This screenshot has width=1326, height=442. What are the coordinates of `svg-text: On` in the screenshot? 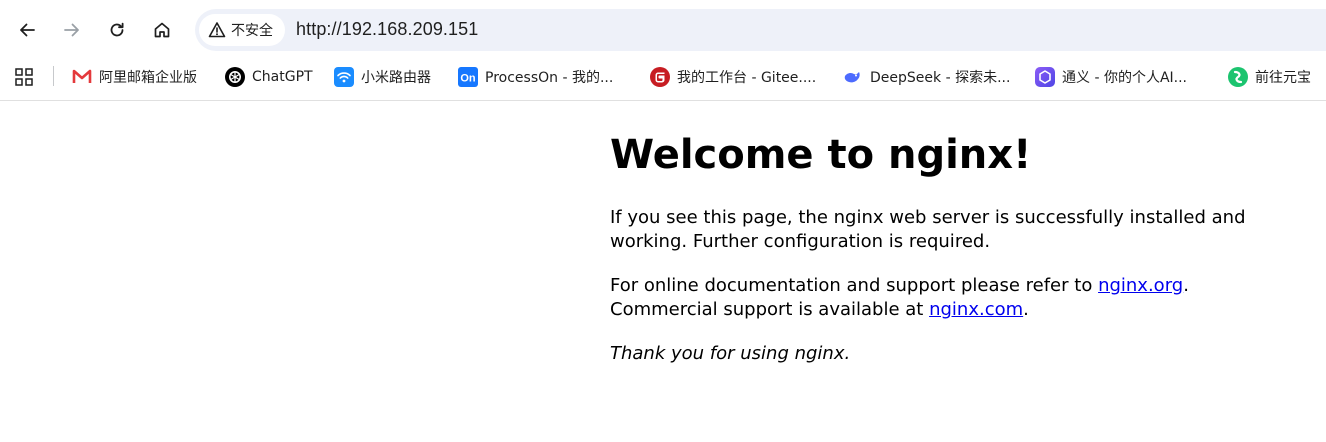 It's located at (468, 79).